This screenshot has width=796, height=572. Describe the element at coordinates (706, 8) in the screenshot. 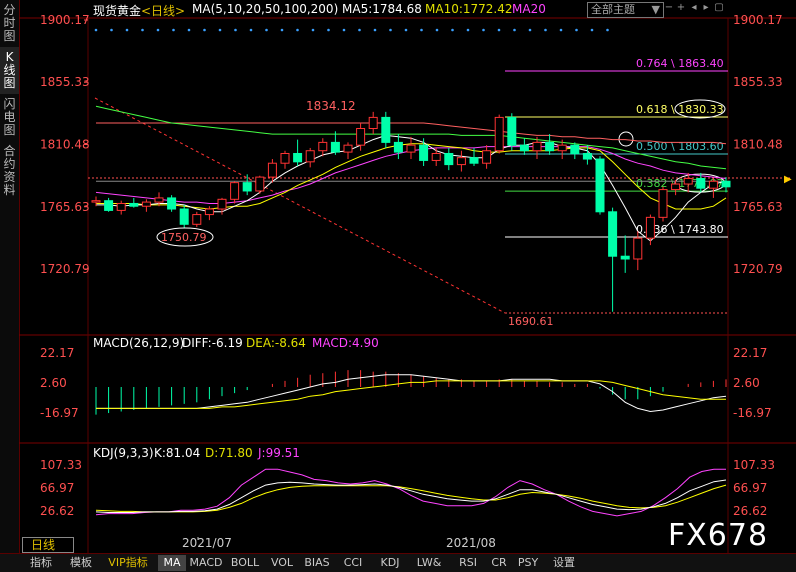

I see `right-arrow-icon: ▸` at that location.